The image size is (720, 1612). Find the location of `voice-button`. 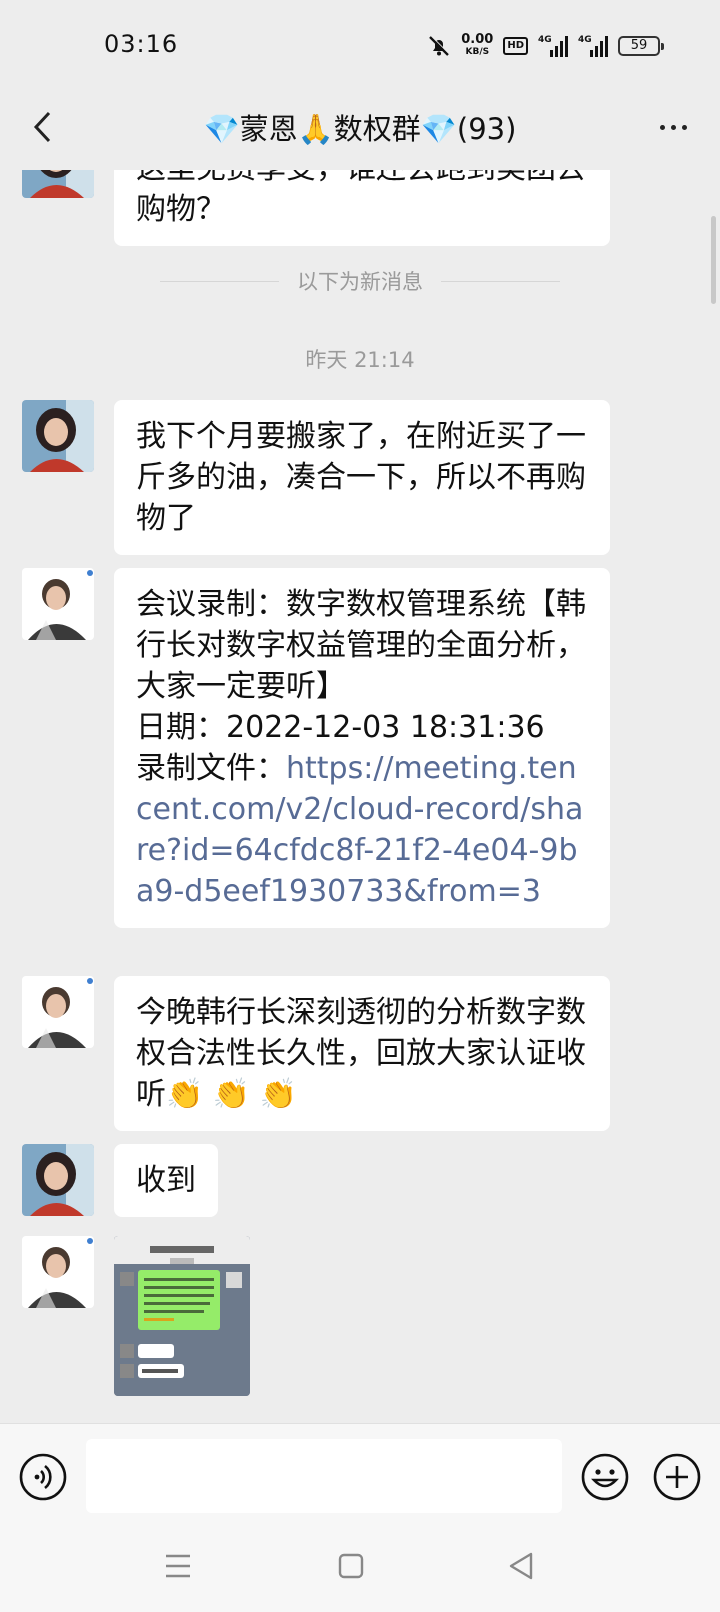

voice-button is located at coordinates (43, 1477).